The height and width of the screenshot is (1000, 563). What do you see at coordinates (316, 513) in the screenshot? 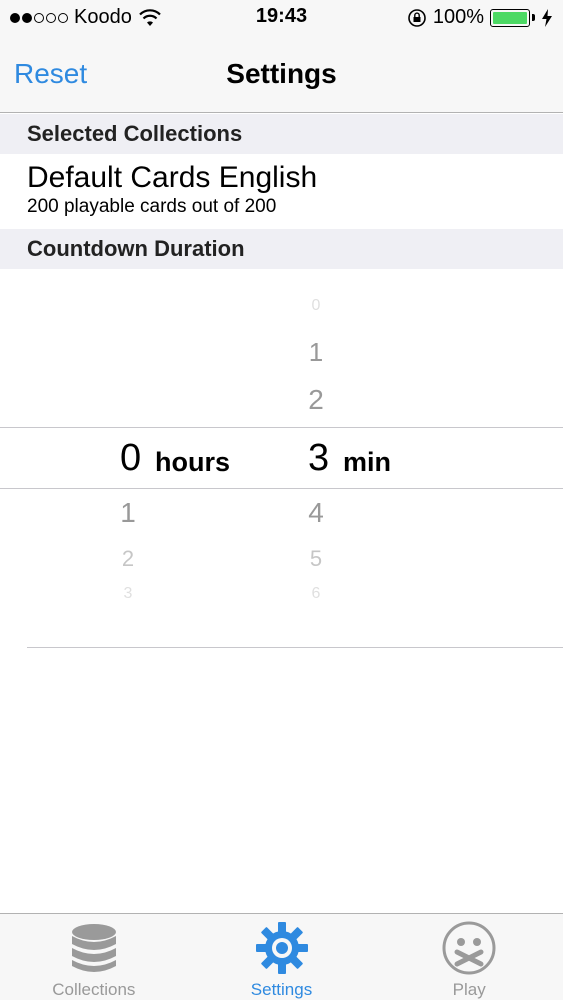
I see `picker-minutes-below-option: 4` at bounding box center [316, 513].